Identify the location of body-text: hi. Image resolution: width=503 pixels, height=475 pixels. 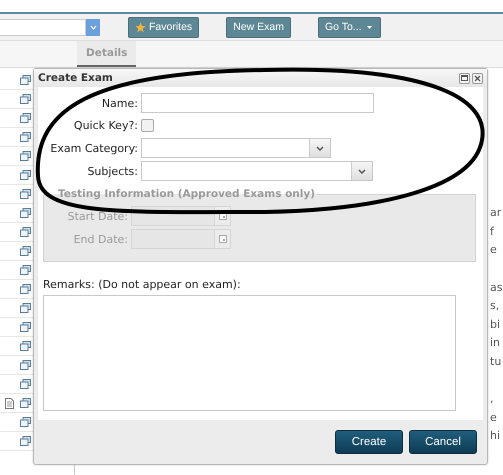
(496, 436).